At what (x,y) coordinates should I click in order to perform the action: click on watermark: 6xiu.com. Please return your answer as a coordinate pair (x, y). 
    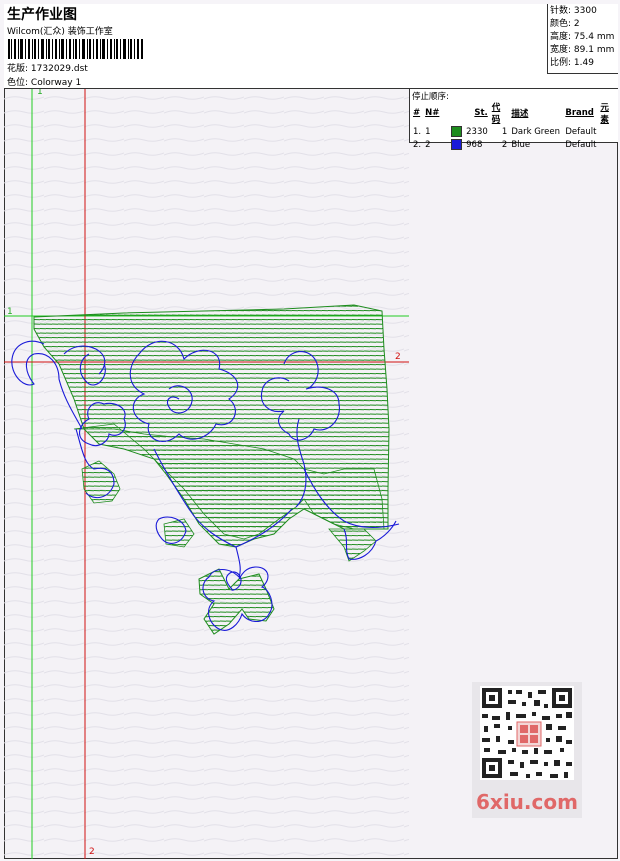
    Looking at the image, I should click on (527, 802).